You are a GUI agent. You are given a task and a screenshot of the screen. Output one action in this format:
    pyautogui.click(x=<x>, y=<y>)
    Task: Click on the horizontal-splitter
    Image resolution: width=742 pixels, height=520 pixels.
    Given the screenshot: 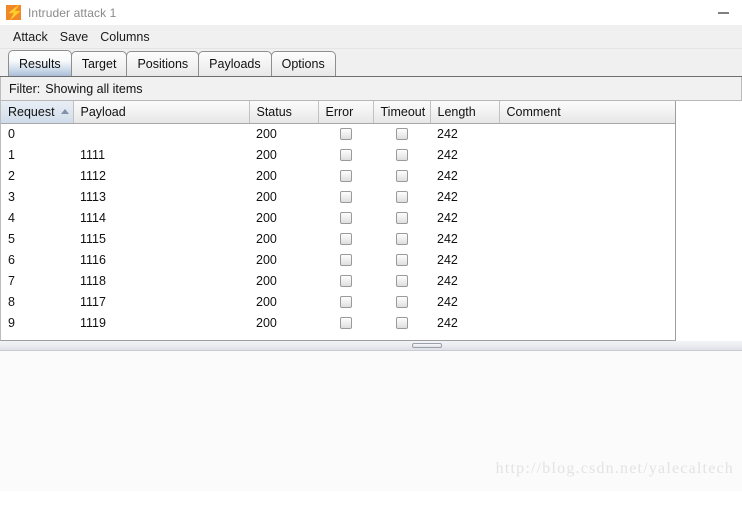 What is the action you would take?
    pyautogui.click(x=371, y=346)
    